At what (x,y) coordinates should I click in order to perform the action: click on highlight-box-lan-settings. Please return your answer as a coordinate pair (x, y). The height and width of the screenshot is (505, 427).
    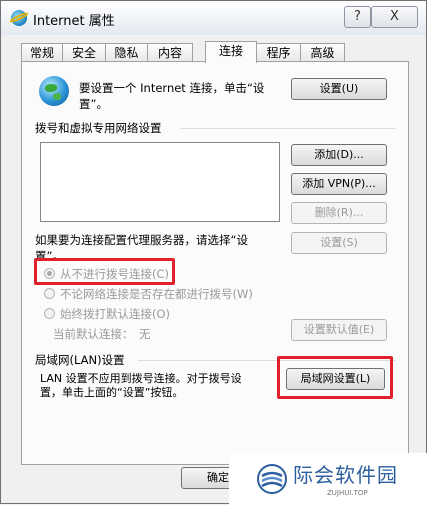
    Looking at the image, I should click on (335, 377).